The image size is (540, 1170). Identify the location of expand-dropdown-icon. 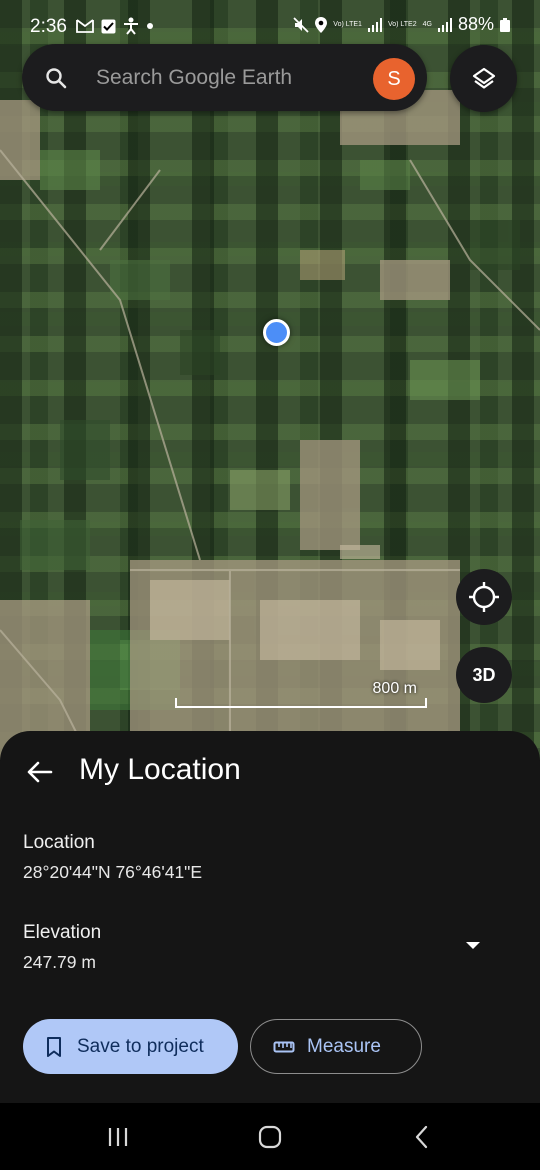
(473, 945).